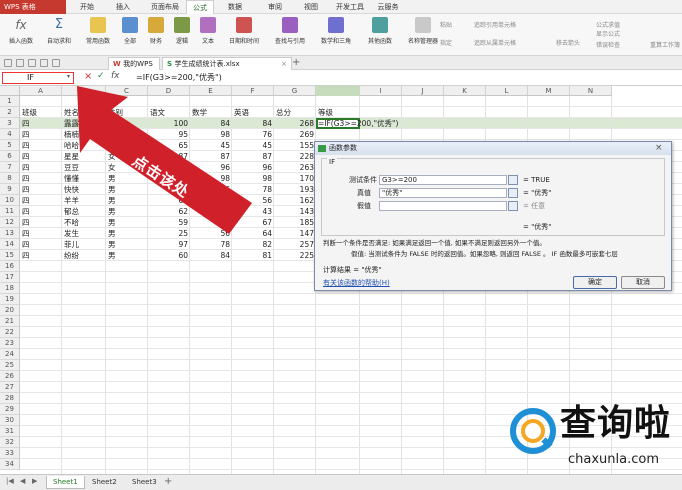 This screenshot has width=682, height=490. What do you see at coordinates (253, 255) in the screenshot?
I see `table-cell: 81` at bounding box center [253, 255].